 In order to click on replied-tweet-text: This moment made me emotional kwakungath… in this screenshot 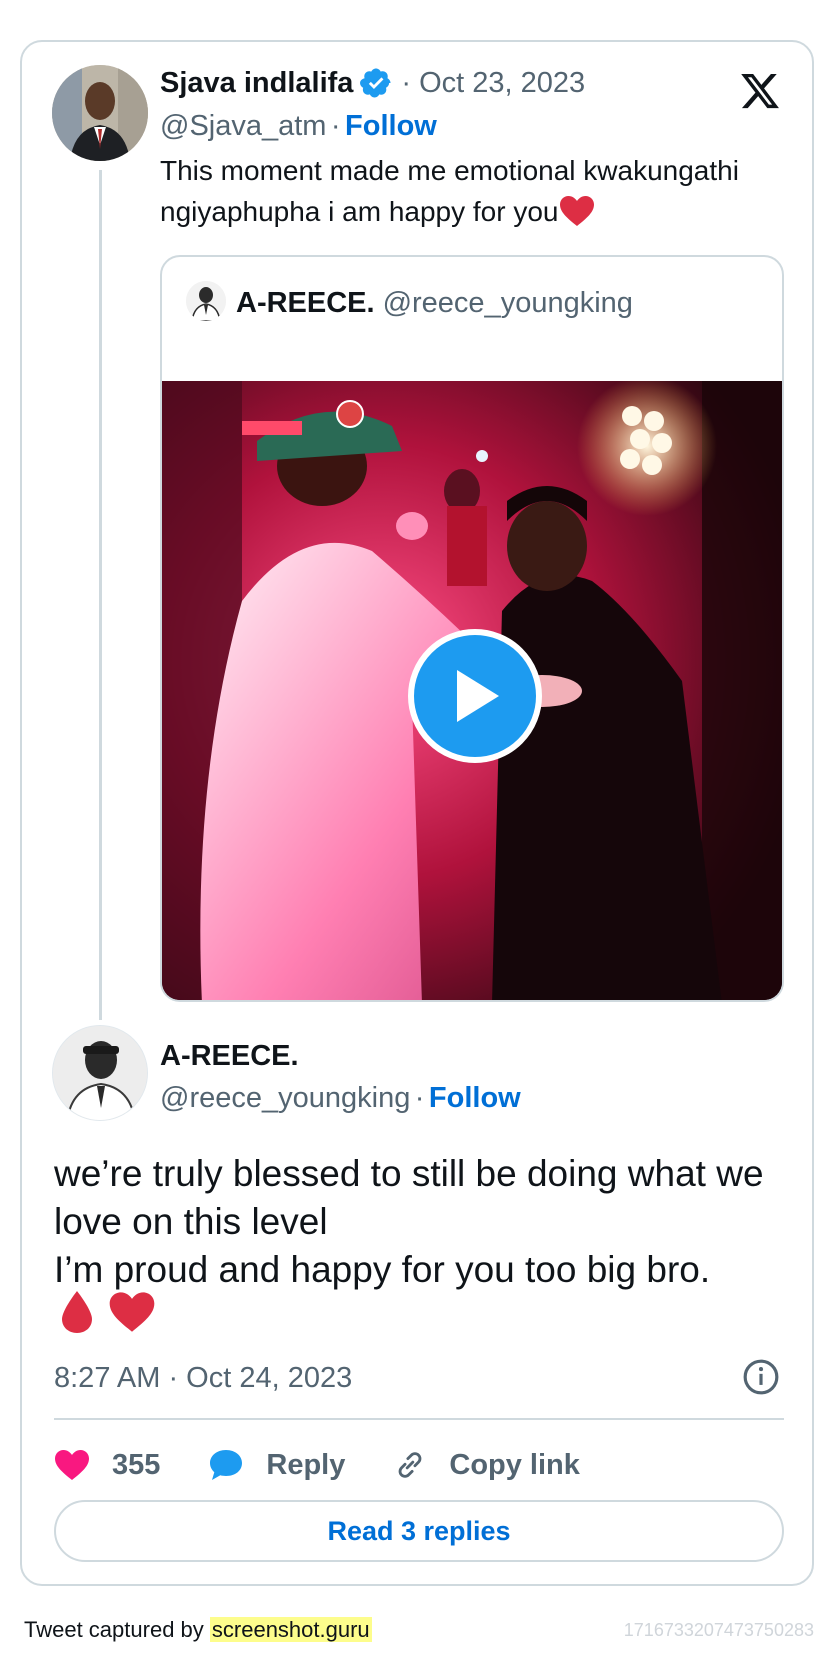, I will do `click(480, 191)`.